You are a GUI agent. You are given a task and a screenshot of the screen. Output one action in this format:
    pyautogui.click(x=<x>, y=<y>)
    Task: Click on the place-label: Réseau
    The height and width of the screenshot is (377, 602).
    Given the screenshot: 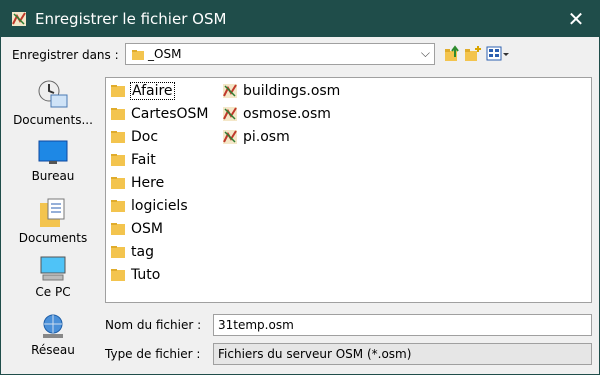 What is the action you would take?
    pyautogui.click(x=53, y=350)
    